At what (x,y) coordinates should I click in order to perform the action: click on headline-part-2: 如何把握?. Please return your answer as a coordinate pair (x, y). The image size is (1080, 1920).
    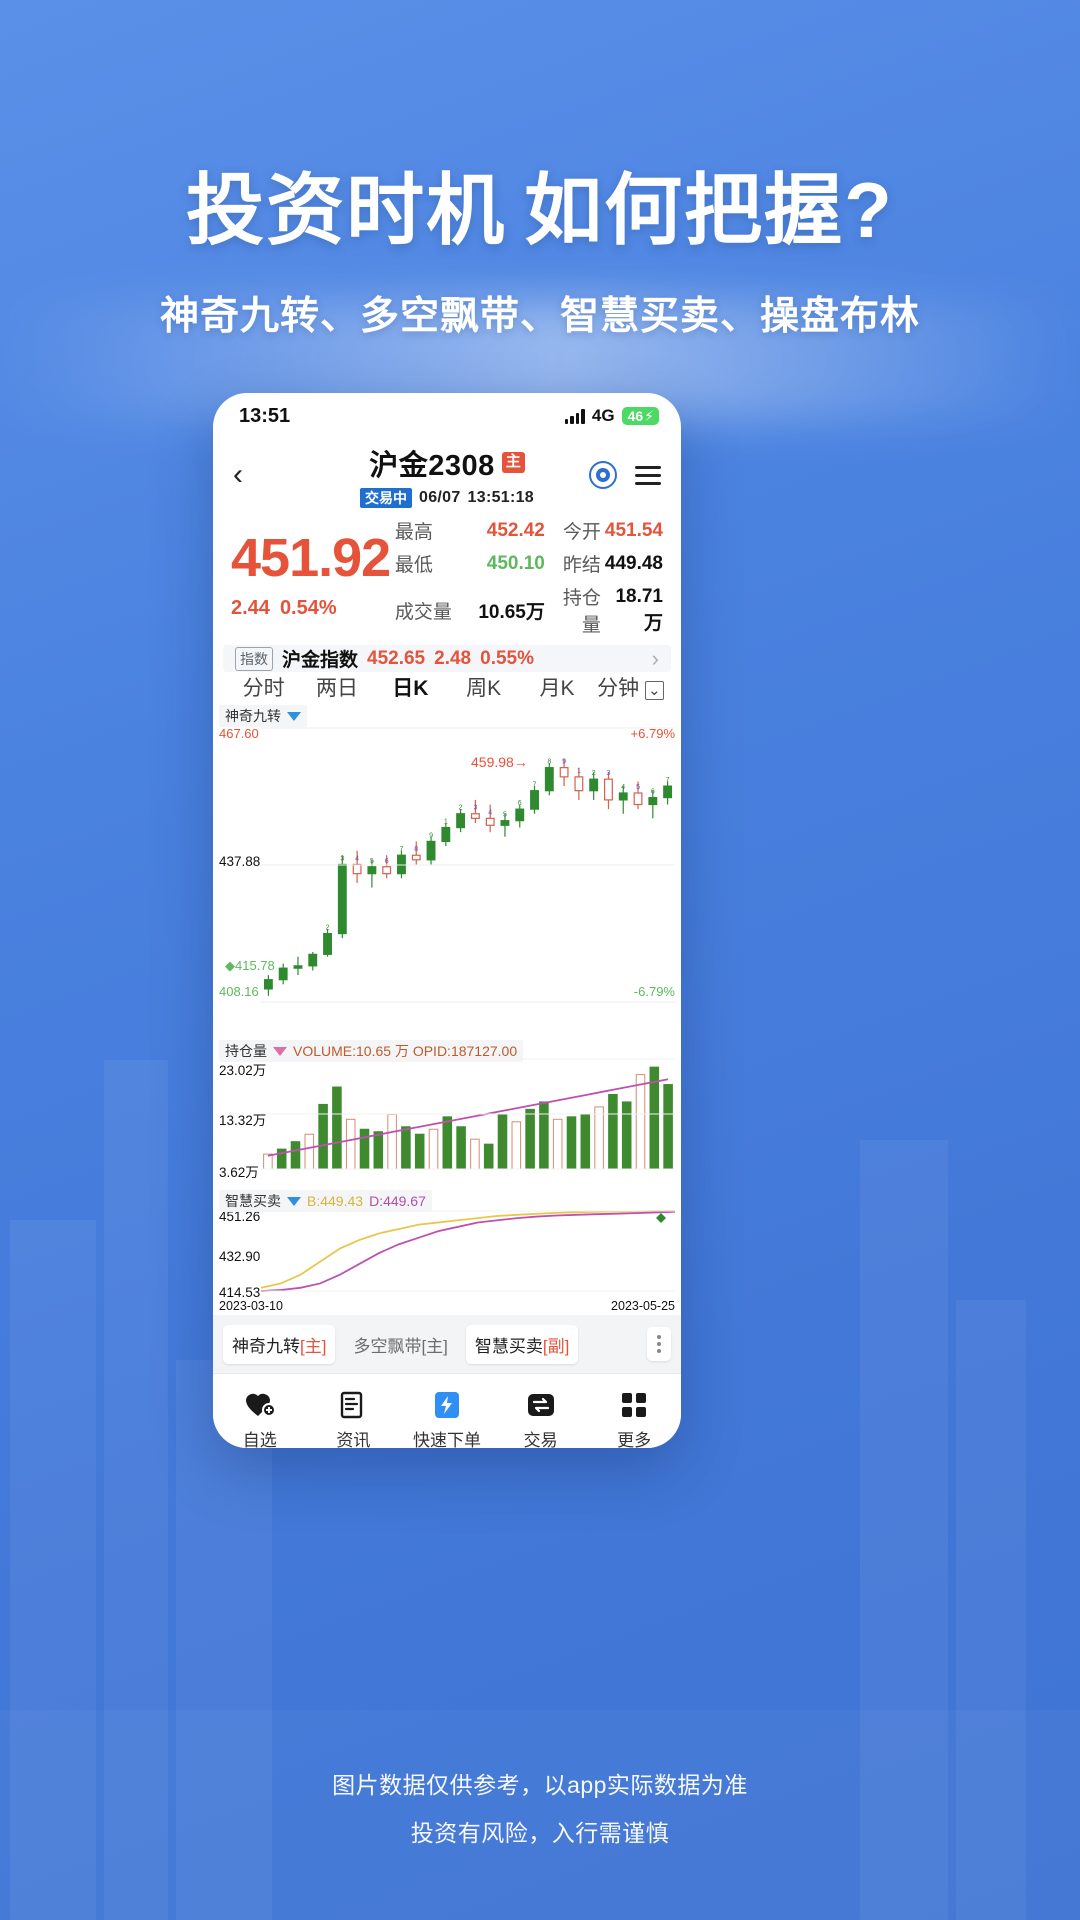
    Looking at the image, I should click on (709, 210).